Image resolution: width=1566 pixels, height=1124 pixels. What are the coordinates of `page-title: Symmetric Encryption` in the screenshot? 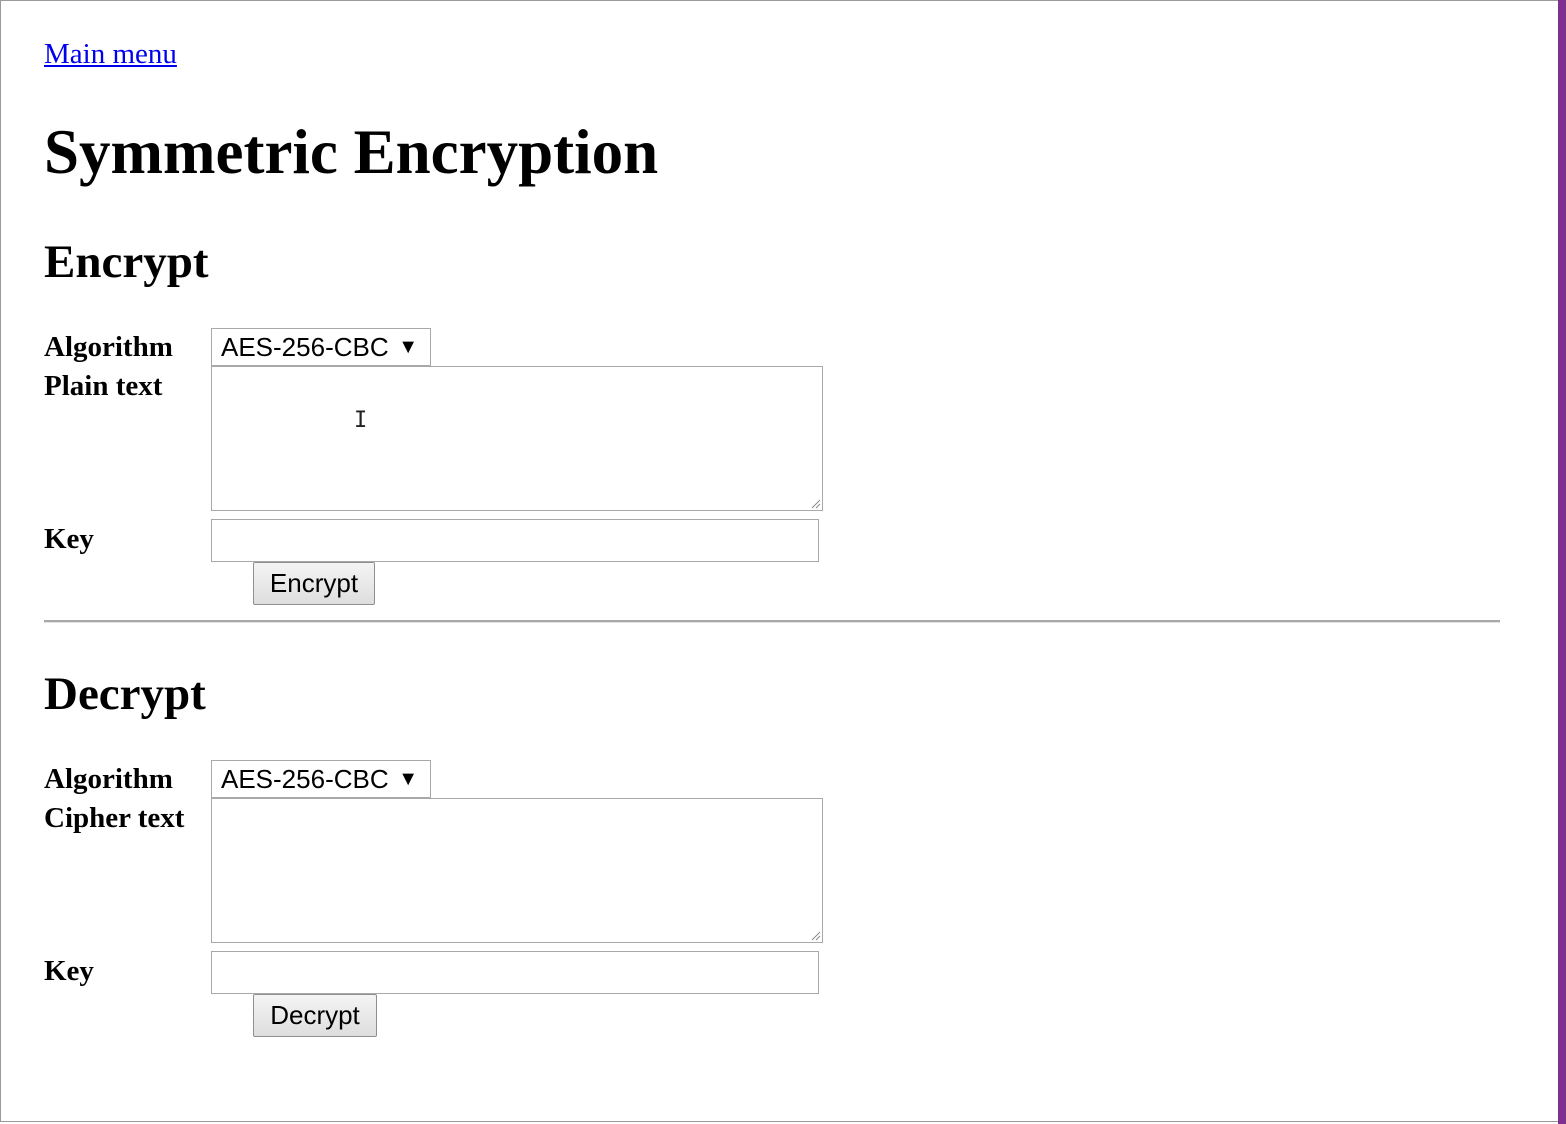 It's located at (351, 152).